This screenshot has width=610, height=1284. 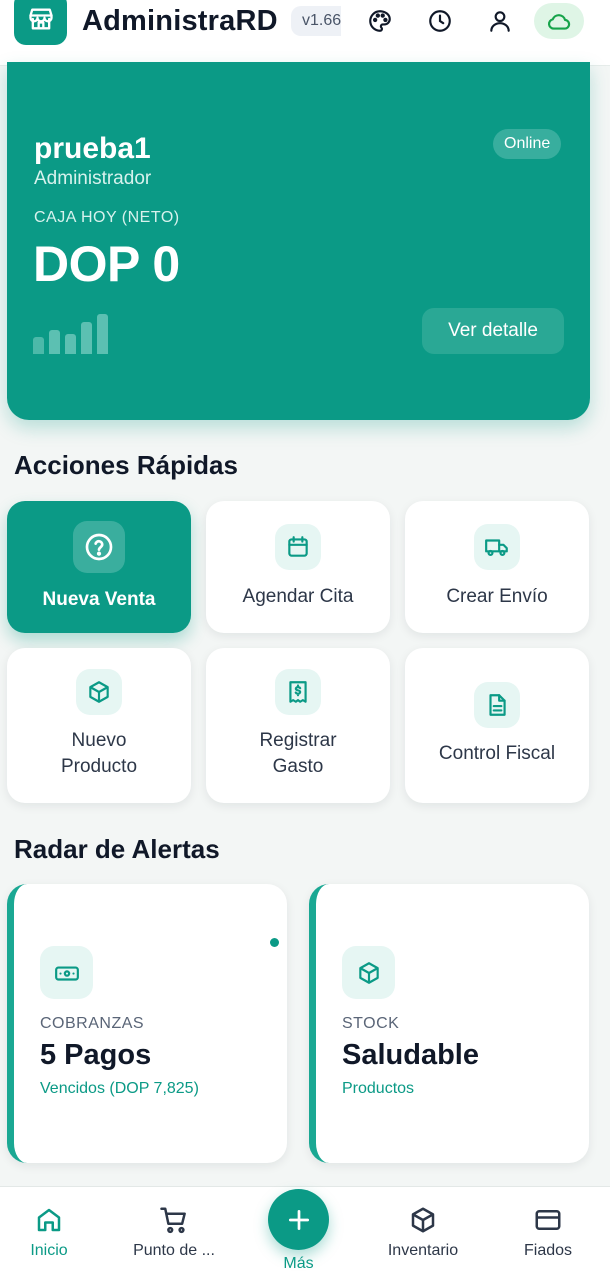 What do you see at coordinates (99, 753) in the screenshot?
I see `quick-action-label: Nuevo Producto` at bounding box center [99, 753].